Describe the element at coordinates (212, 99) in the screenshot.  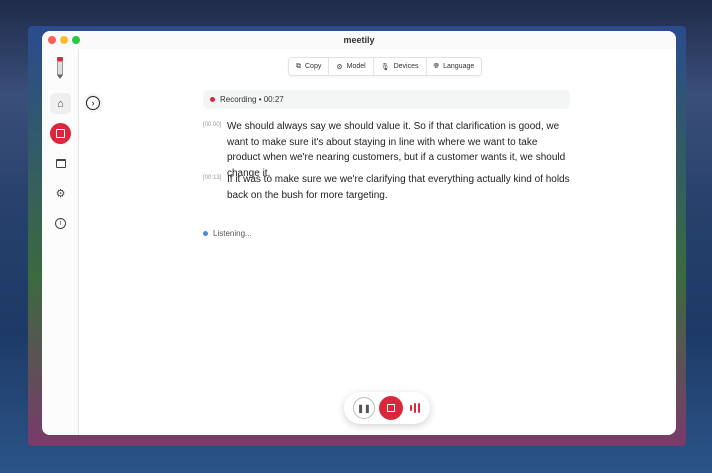
I see `recording-dot-icon` at that location.